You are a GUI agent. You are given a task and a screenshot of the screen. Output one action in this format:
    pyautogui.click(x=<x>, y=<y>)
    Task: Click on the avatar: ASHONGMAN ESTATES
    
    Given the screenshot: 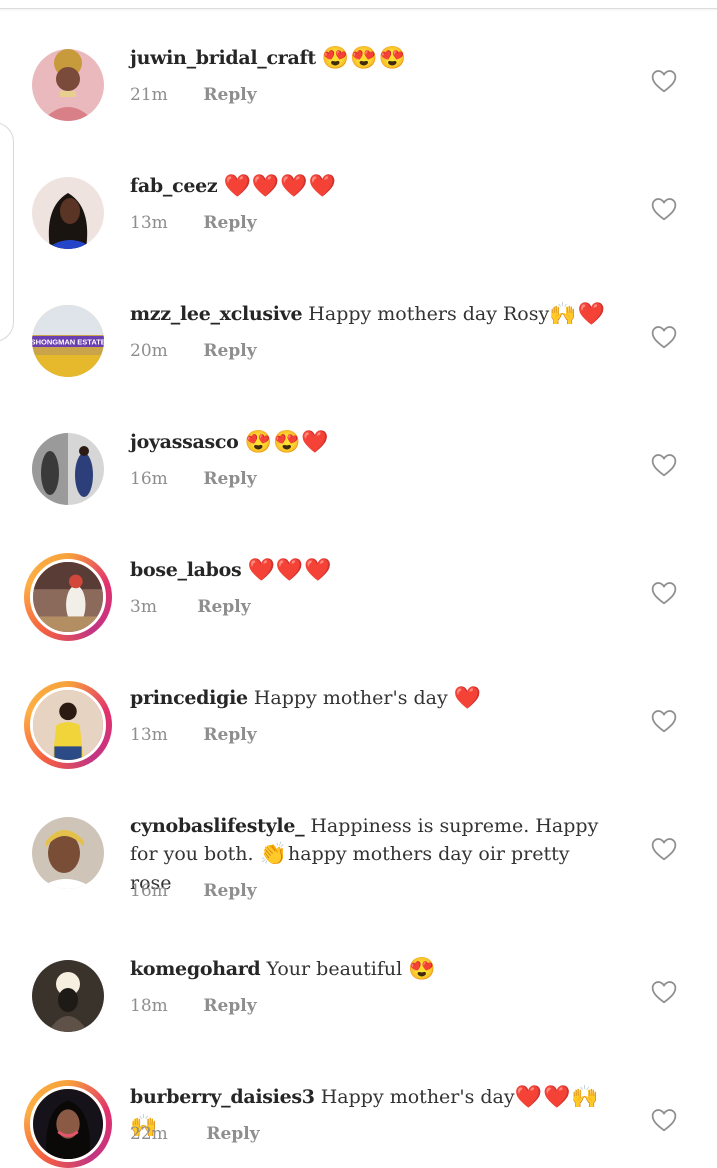 What is the action you would take?
    pyautogui.click(x=68, y=341)
    